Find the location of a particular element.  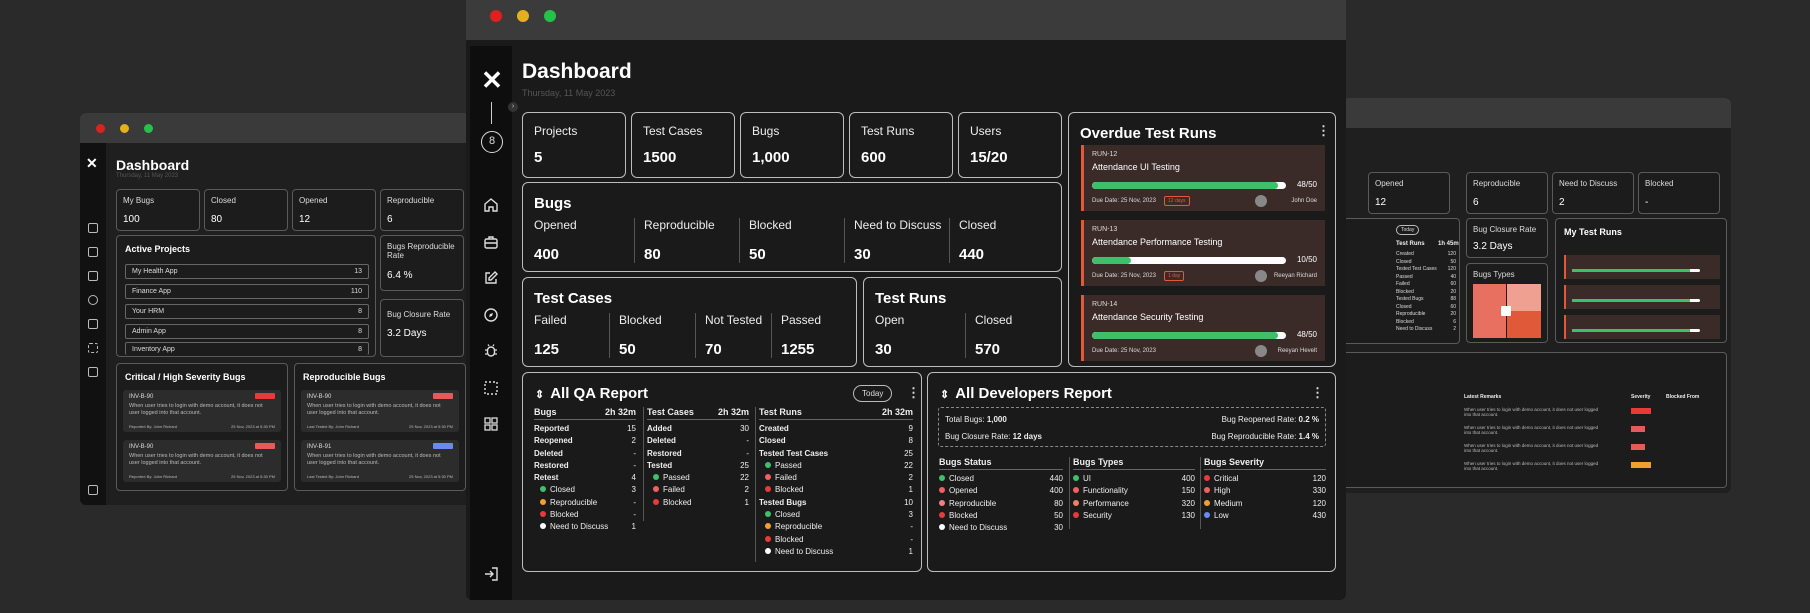

row-value: 430 is located at coordinates (1319, 515).